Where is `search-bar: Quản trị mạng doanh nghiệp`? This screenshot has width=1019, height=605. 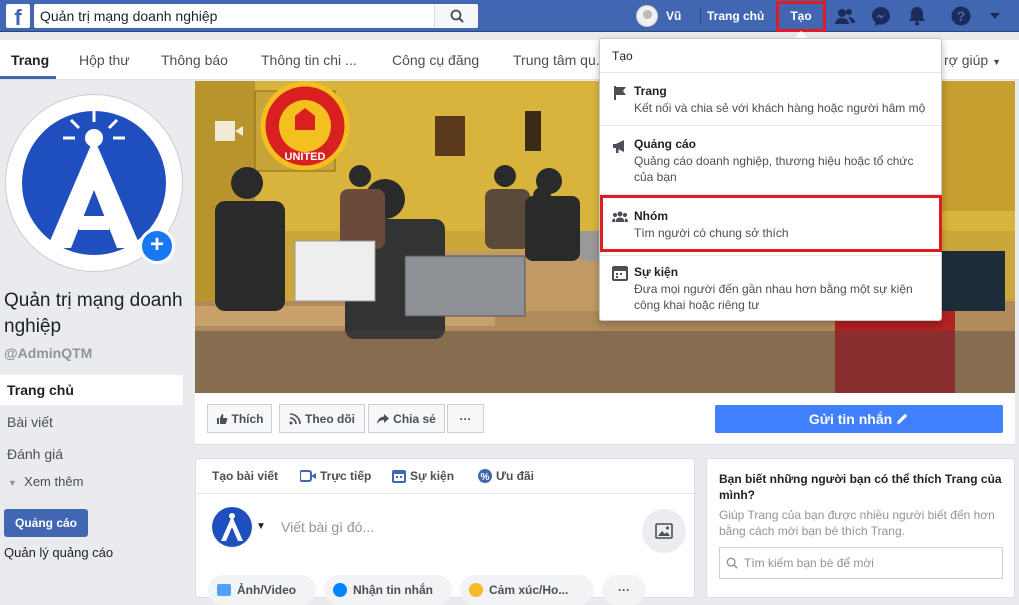 search-bar: Quản trị mạng doanh nghiệp is located at coordinates (256, 16).